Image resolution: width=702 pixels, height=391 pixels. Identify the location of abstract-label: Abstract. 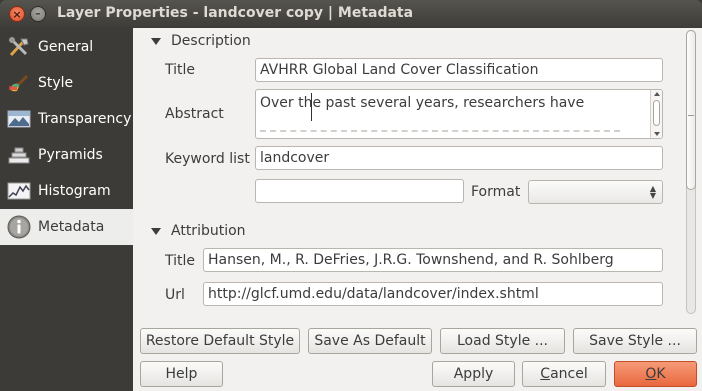
(194, 114).